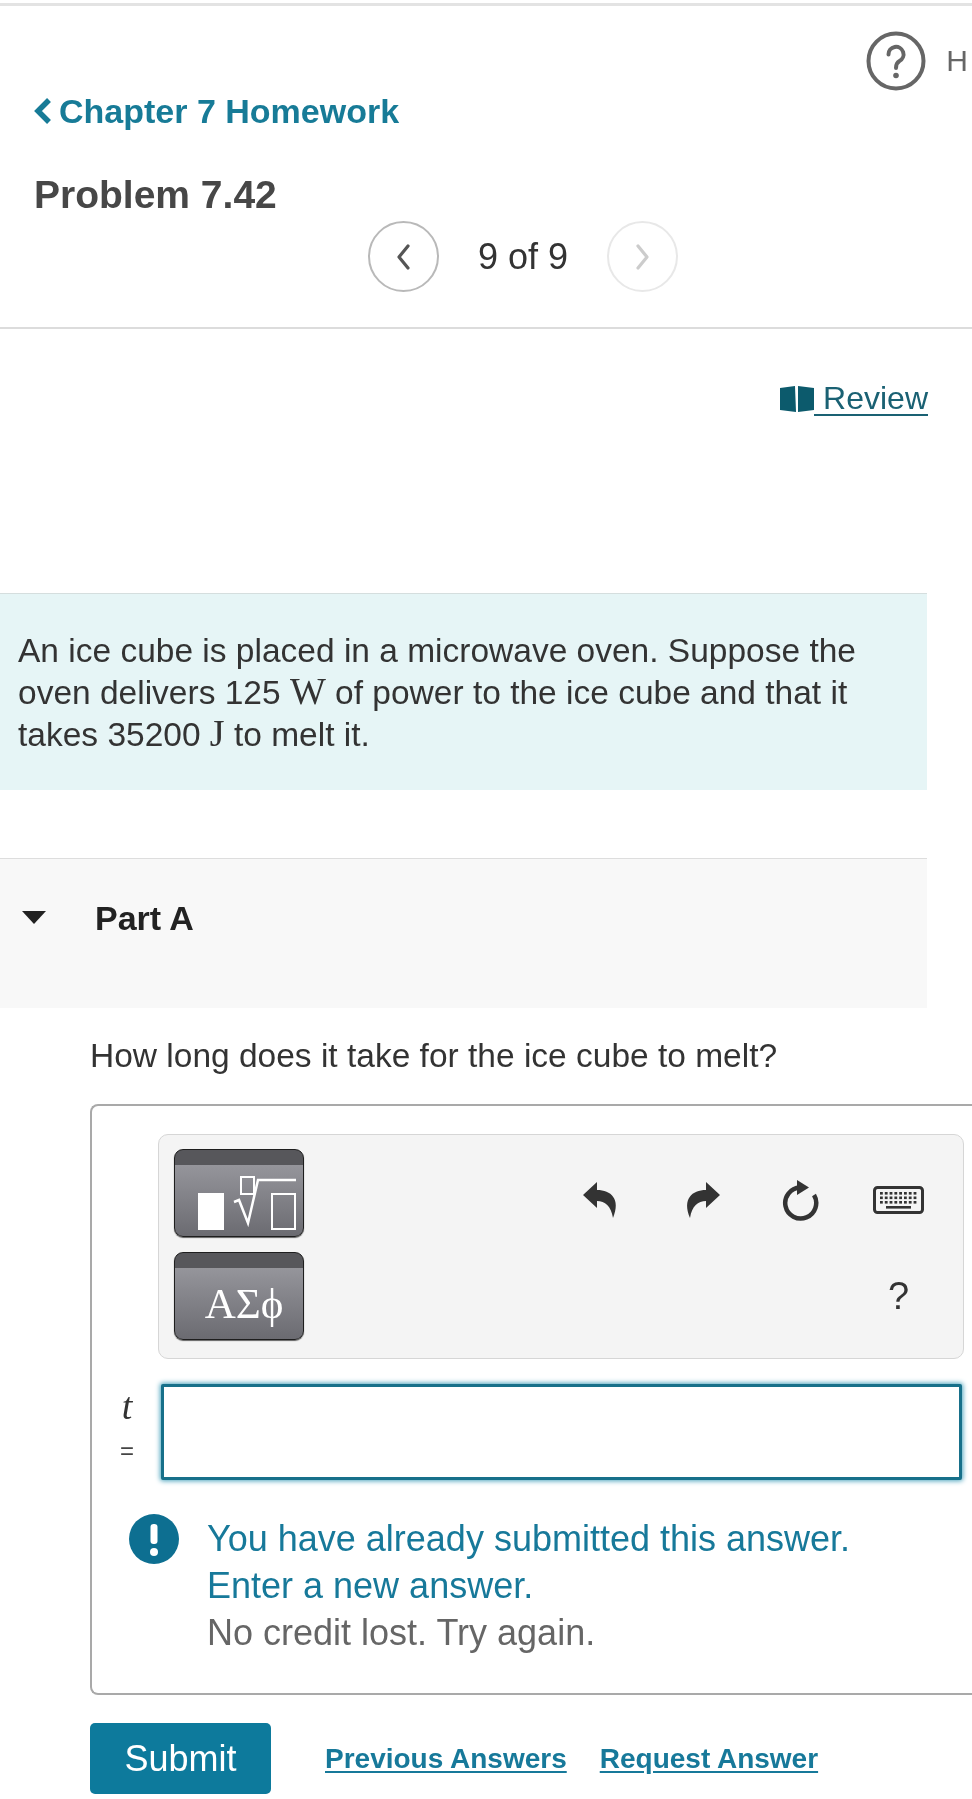 This screenshot has height=1799, width=972. What do you see at coordinates (247, 1203) in the screenshot?
I see `square-root-icon` at bounding box center [247, 1203].